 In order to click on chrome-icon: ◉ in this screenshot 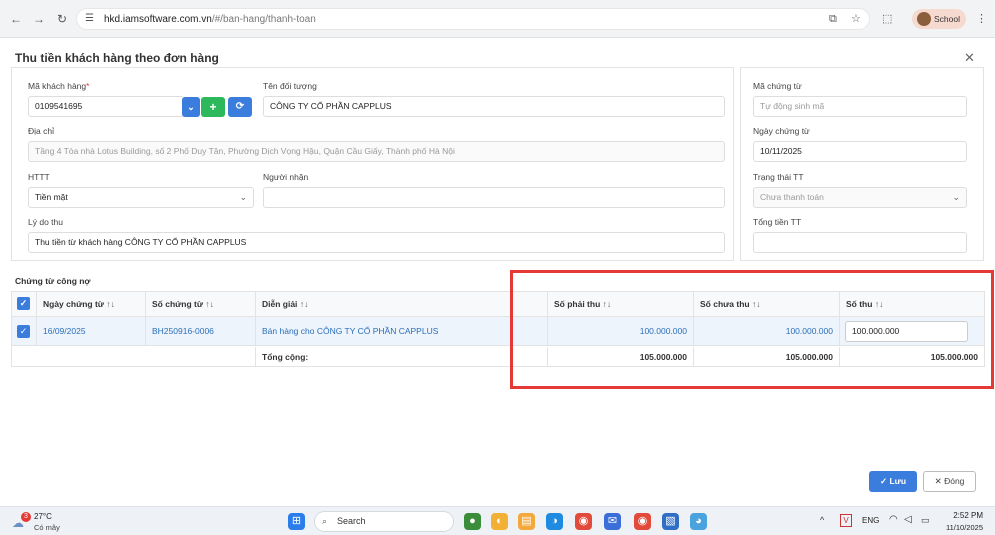, I will do `click(583, 521)`.